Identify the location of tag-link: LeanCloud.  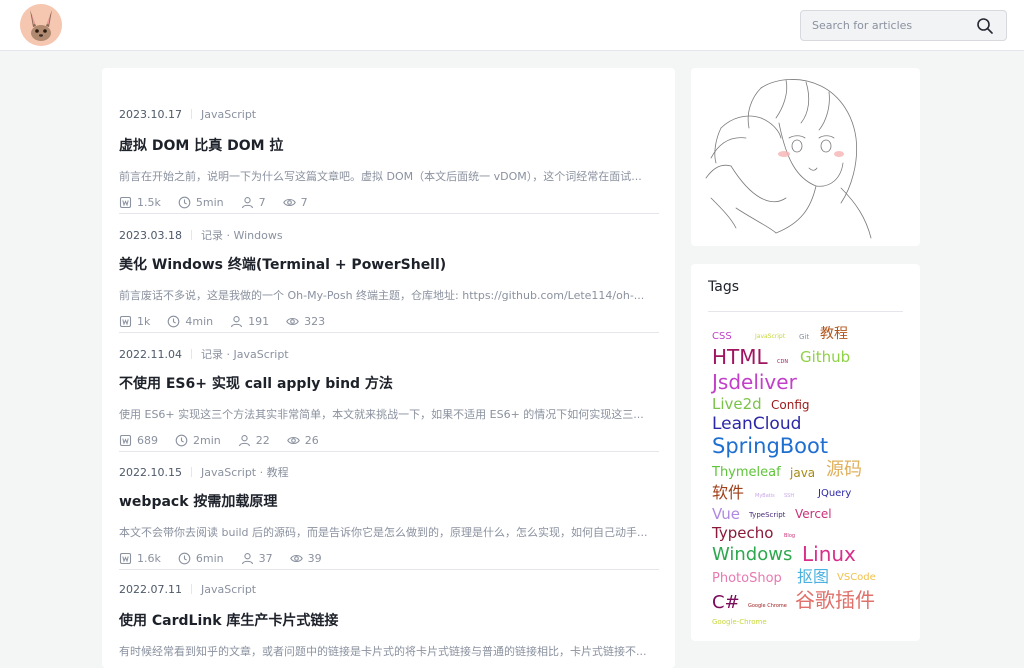
(756, 424).